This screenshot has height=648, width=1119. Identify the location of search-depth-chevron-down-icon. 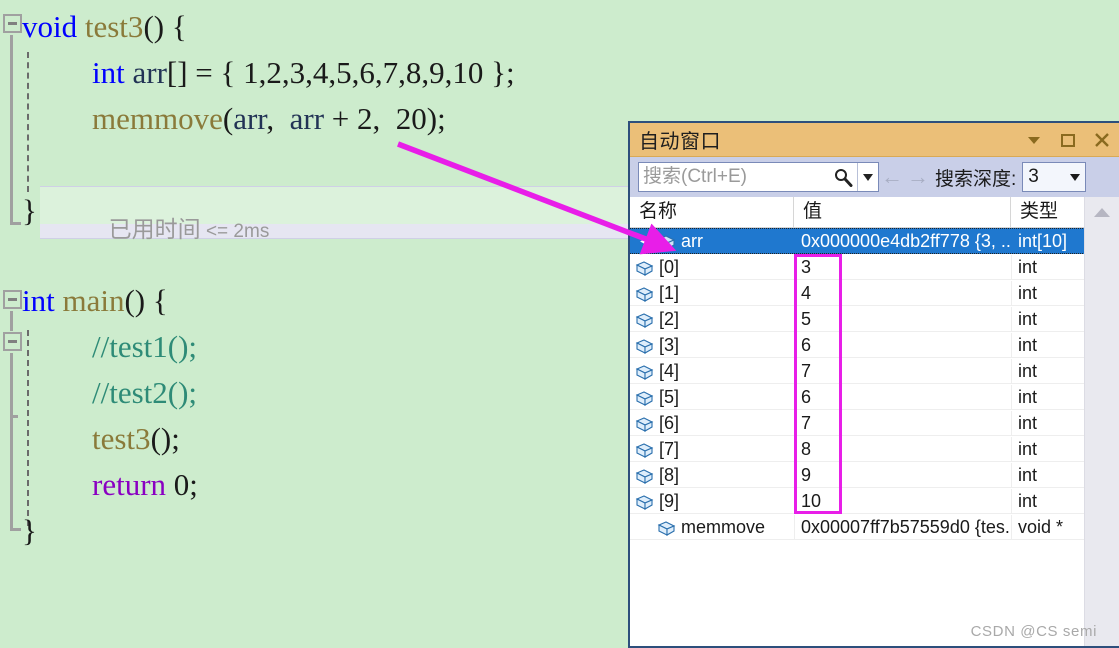
(1075, 177).